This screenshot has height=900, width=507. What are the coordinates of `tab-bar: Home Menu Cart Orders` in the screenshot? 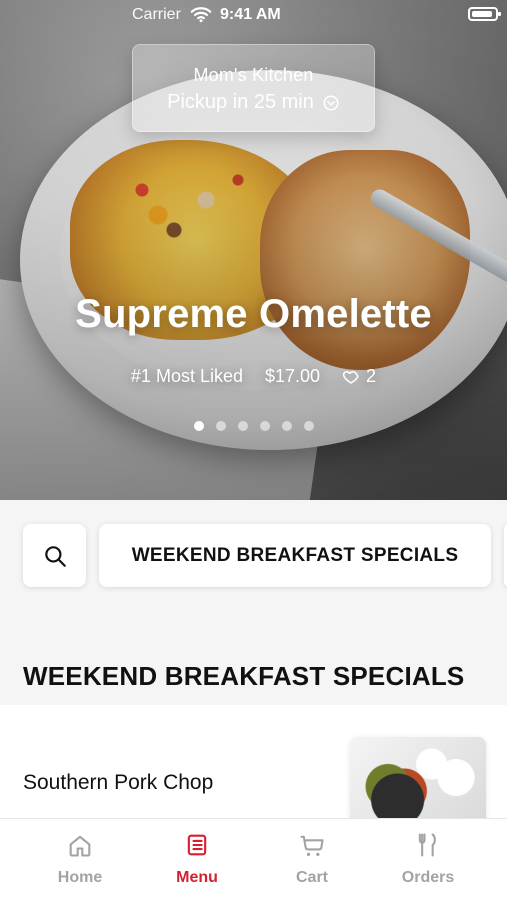 It's located at (253, 859).